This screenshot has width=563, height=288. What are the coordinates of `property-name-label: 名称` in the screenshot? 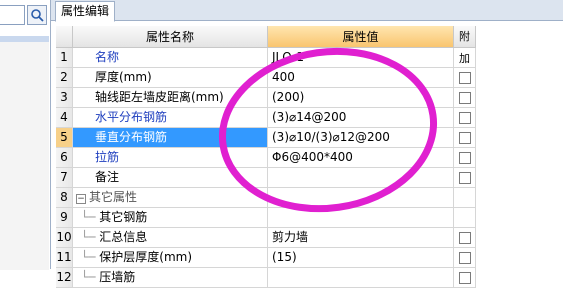 It's located at (107, 57).